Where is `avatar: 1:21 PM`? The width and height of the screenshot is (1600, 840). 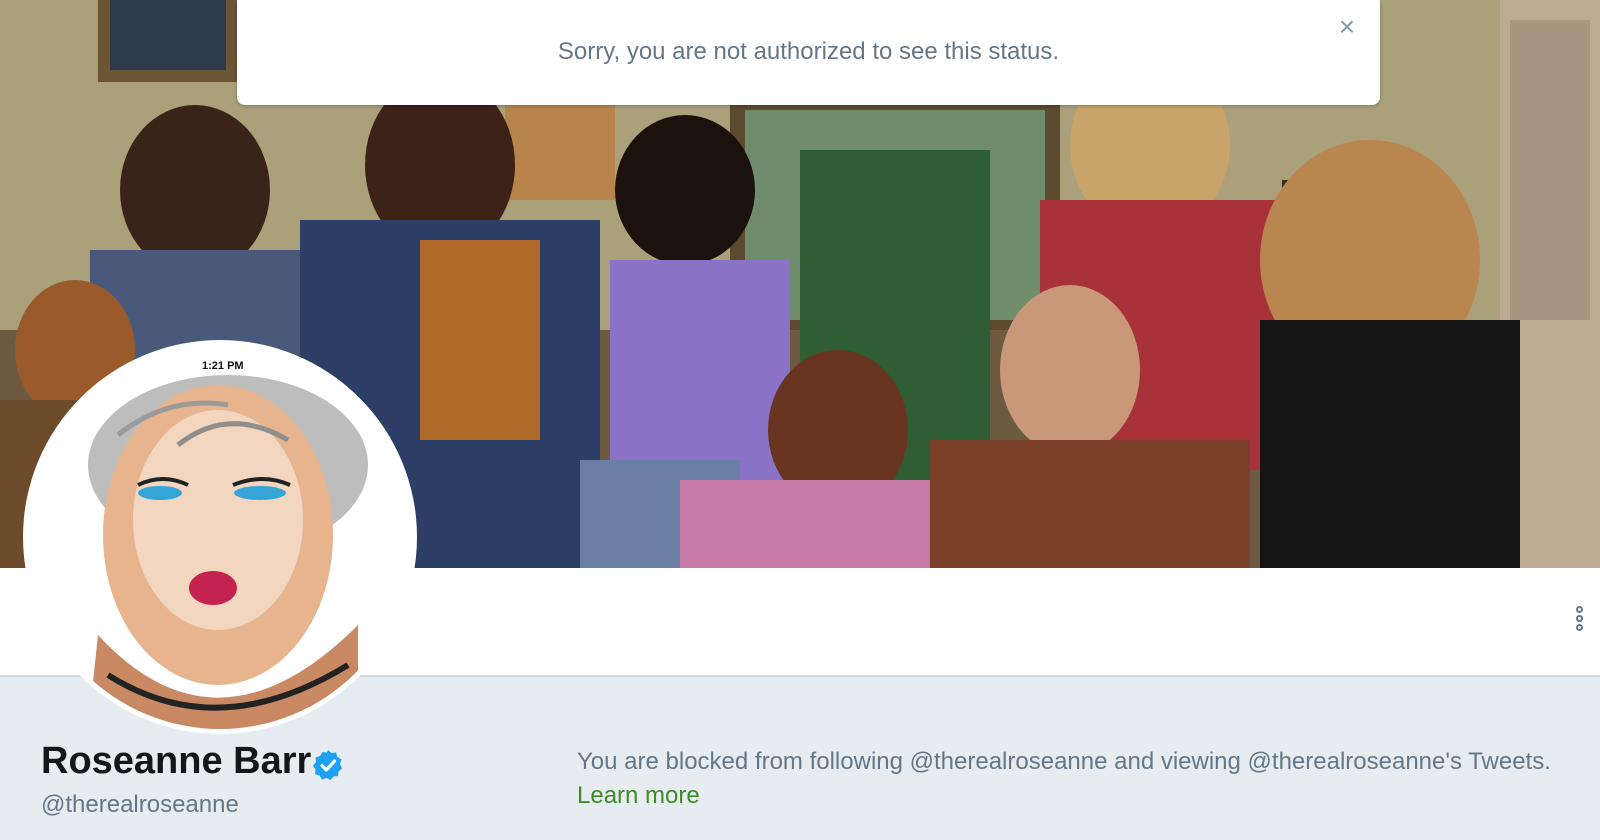 avatar: 1:21 PM is located at coordinates (220, 537).